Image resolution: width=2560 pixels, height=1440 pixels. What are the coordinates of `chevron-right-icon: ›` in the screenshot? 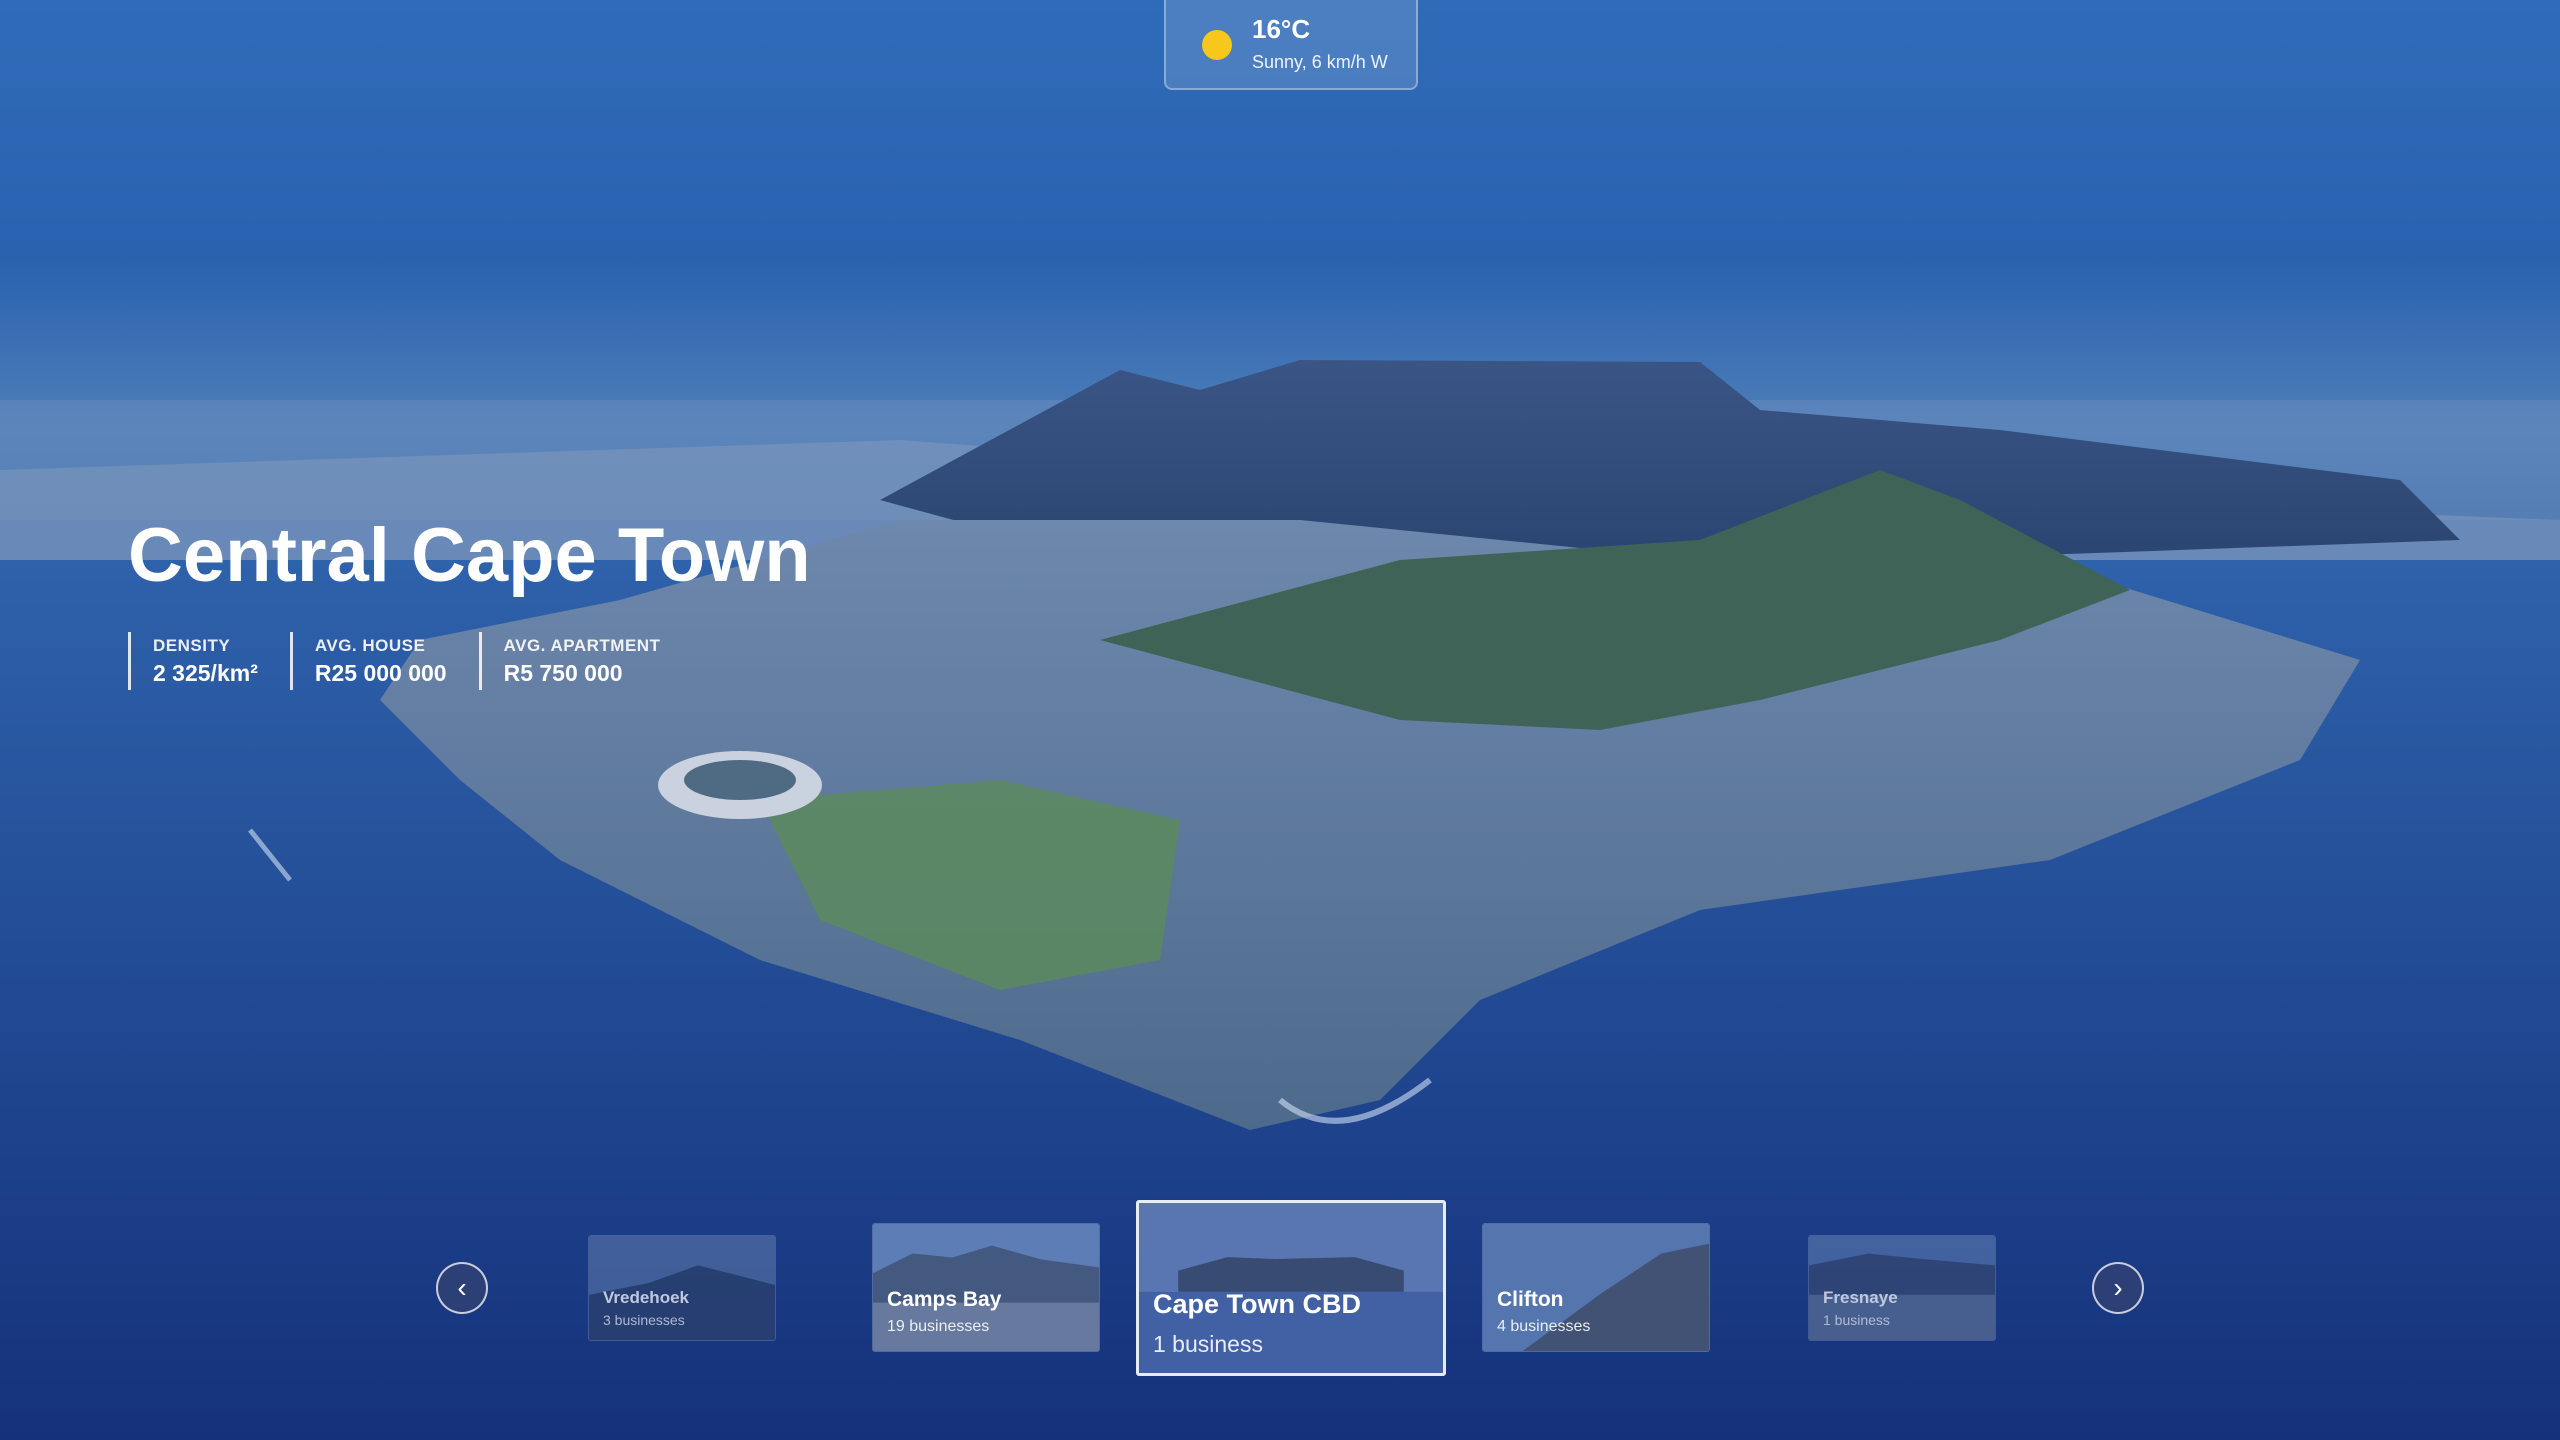 It's located at (2118, 1287).